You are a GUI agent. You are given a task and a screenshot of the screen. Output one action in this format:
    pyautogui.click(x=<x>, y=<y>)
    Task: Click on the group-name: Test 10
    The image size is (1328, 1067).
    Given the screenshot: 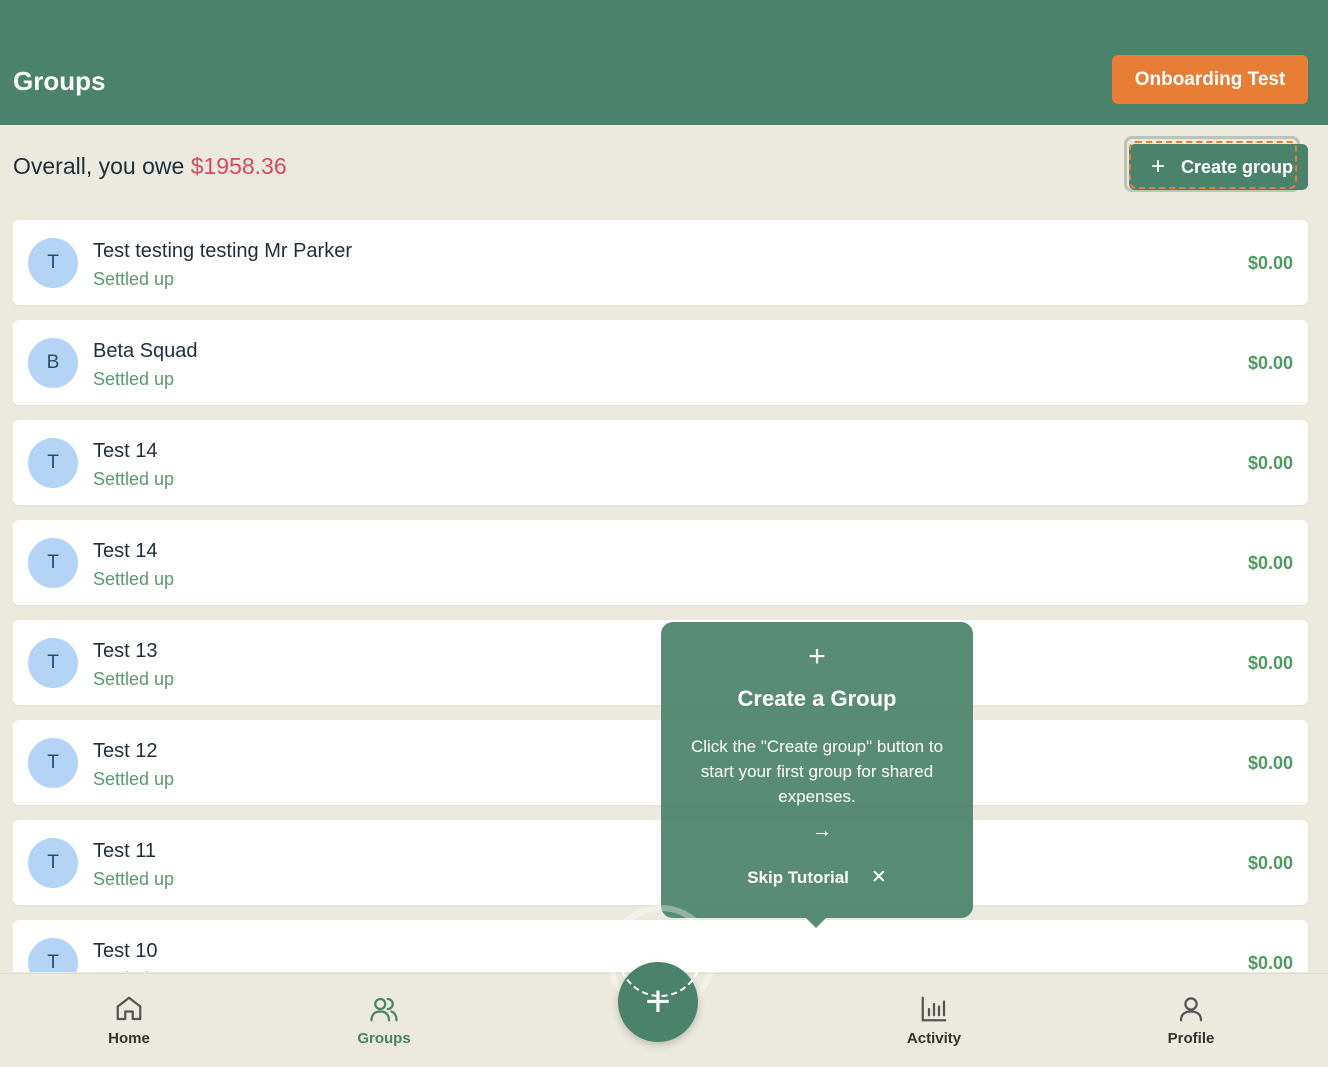 What is the action you would take?
    pyautogui.click(x=125, y=951)
    